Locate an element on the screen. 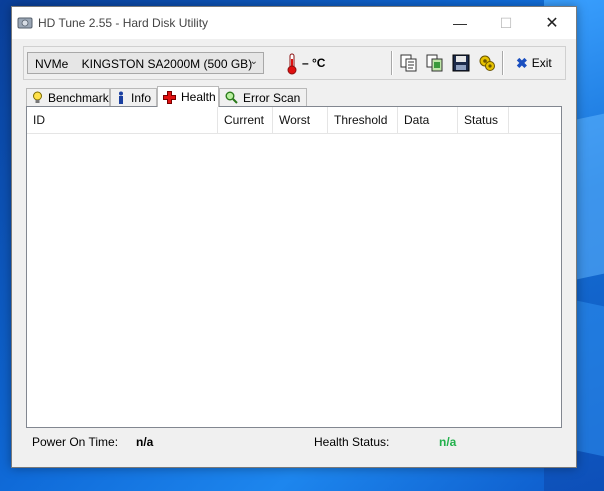 The height and width of the screenshot is (491, 604). drive-select: NVMe KINGSTON SA2000M (500 GB) ⌄ is located at coordinates (145, 63).